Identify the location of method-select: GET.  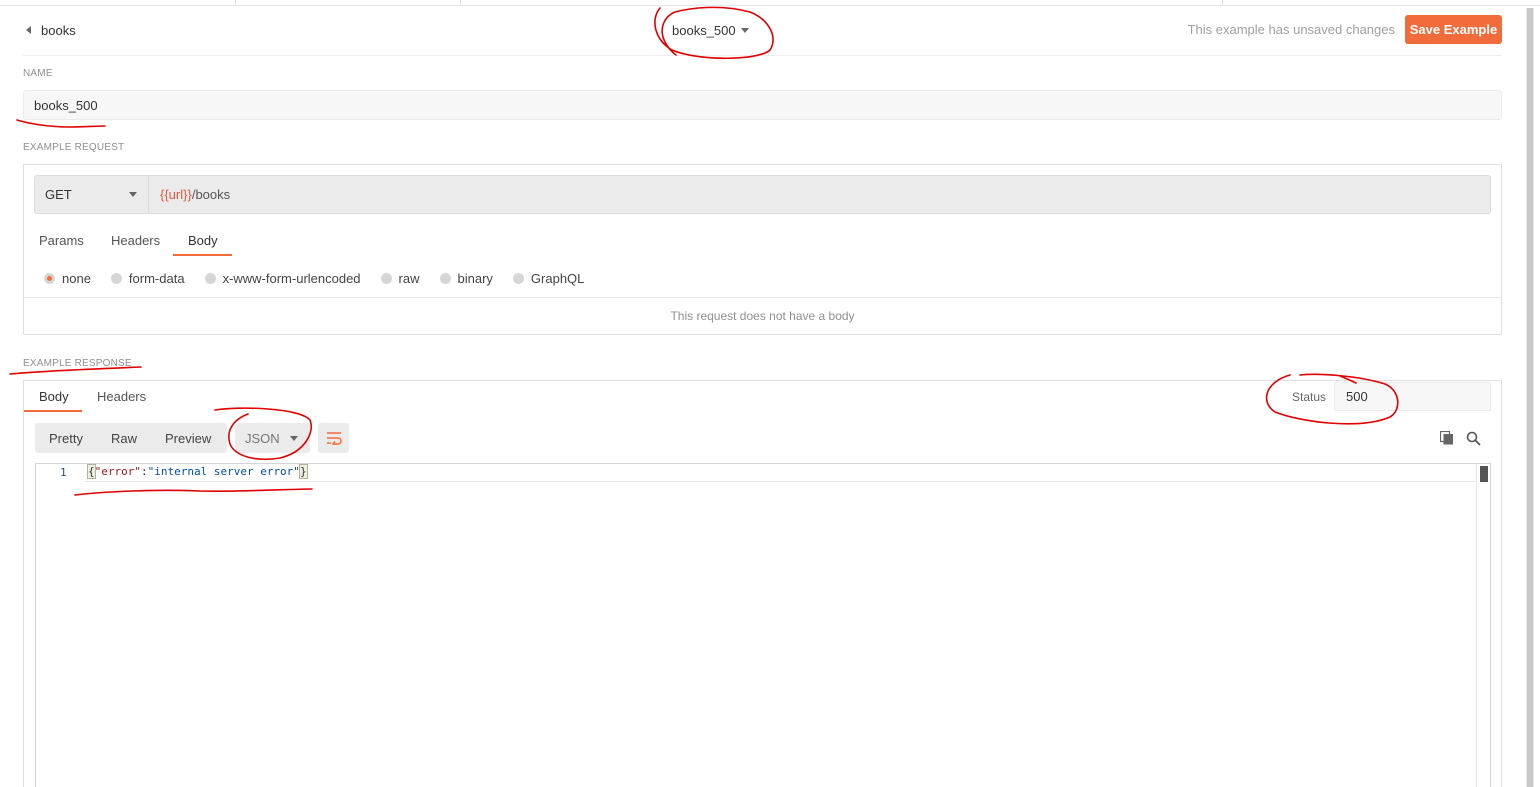
(92, 194).